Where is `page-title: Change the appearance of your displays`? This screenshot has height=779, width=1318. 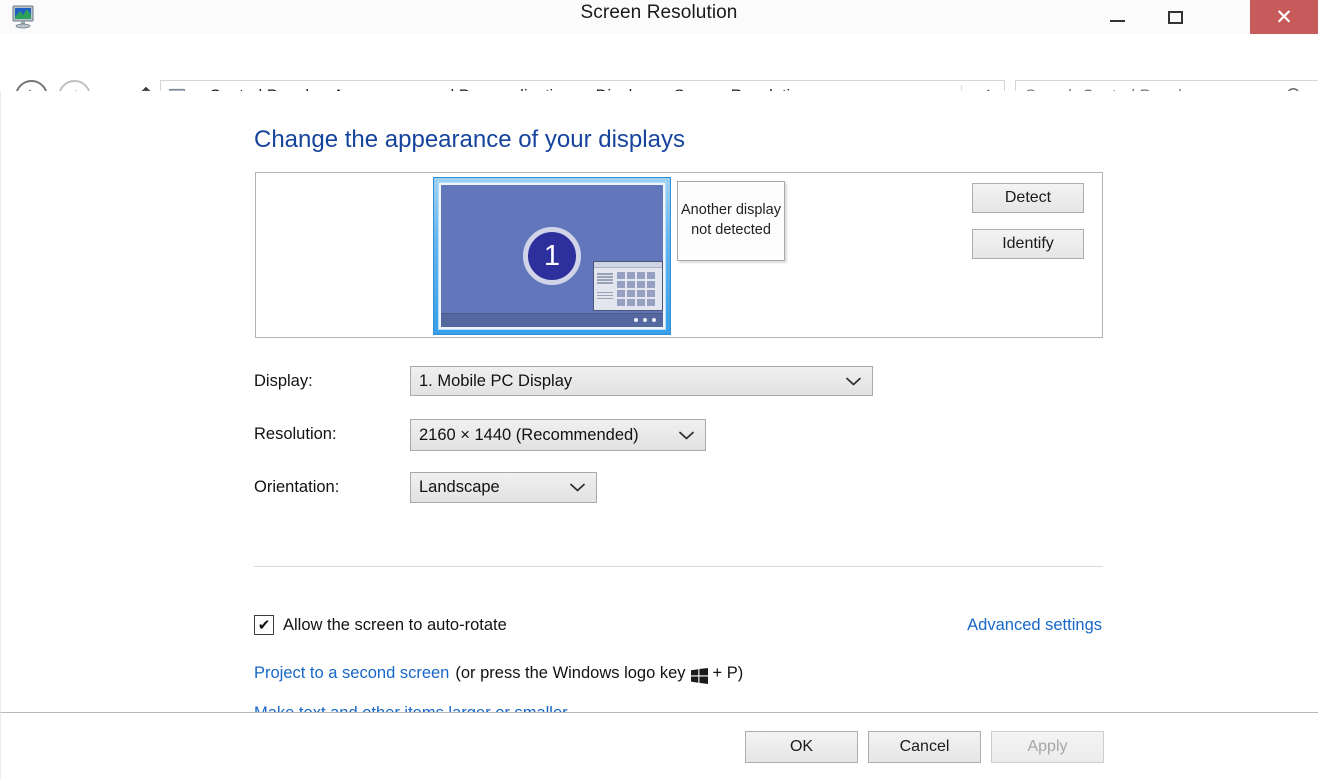
page-title: Change the appearance of your displays is located at coordinates (469, 139).